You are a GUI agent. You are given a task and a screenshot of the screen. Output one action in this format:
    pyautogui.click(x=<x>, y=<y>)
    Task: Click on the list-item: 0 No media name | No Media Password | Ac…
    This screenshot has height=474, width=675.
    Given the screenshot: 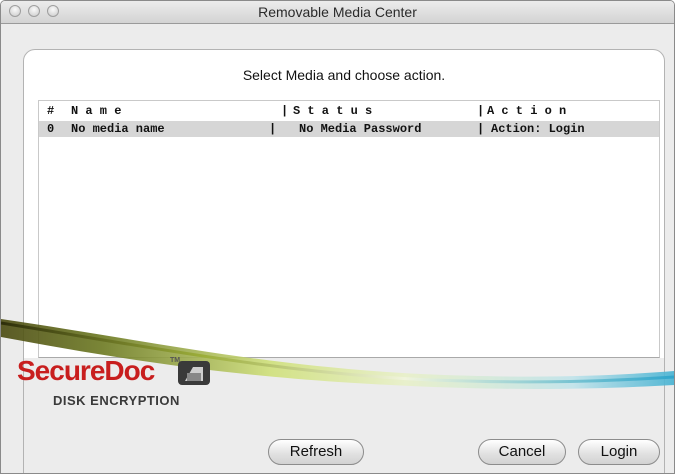 What is the action you would take?
    pyautogui.click(x=349, y=129)
    